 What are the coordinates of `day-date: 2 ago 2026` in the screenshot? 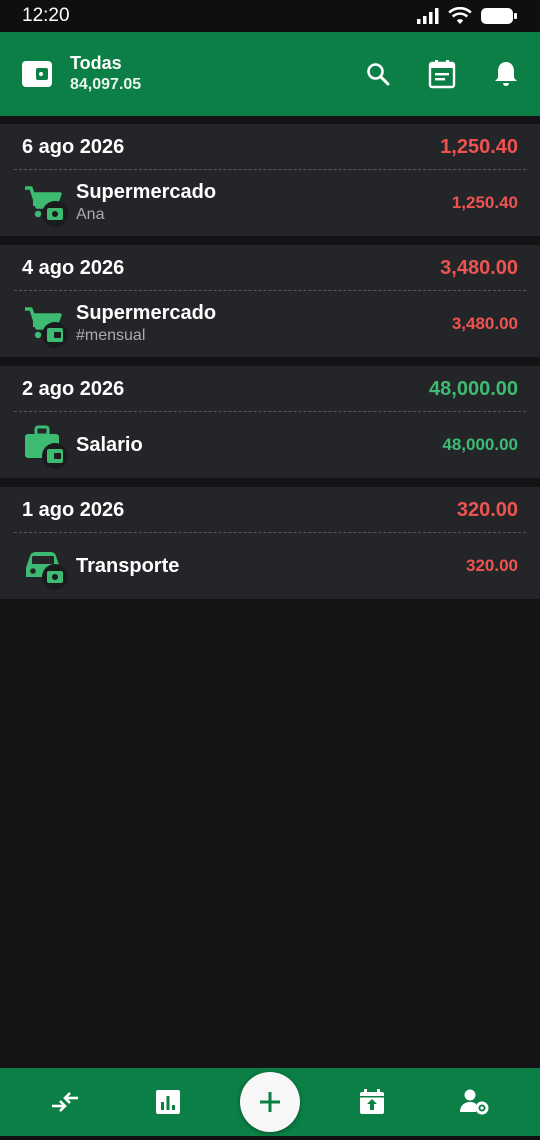 It's located at (73, 388).